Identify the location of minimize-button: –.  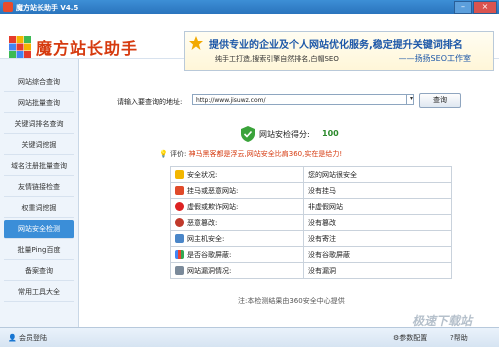
(463, 7).